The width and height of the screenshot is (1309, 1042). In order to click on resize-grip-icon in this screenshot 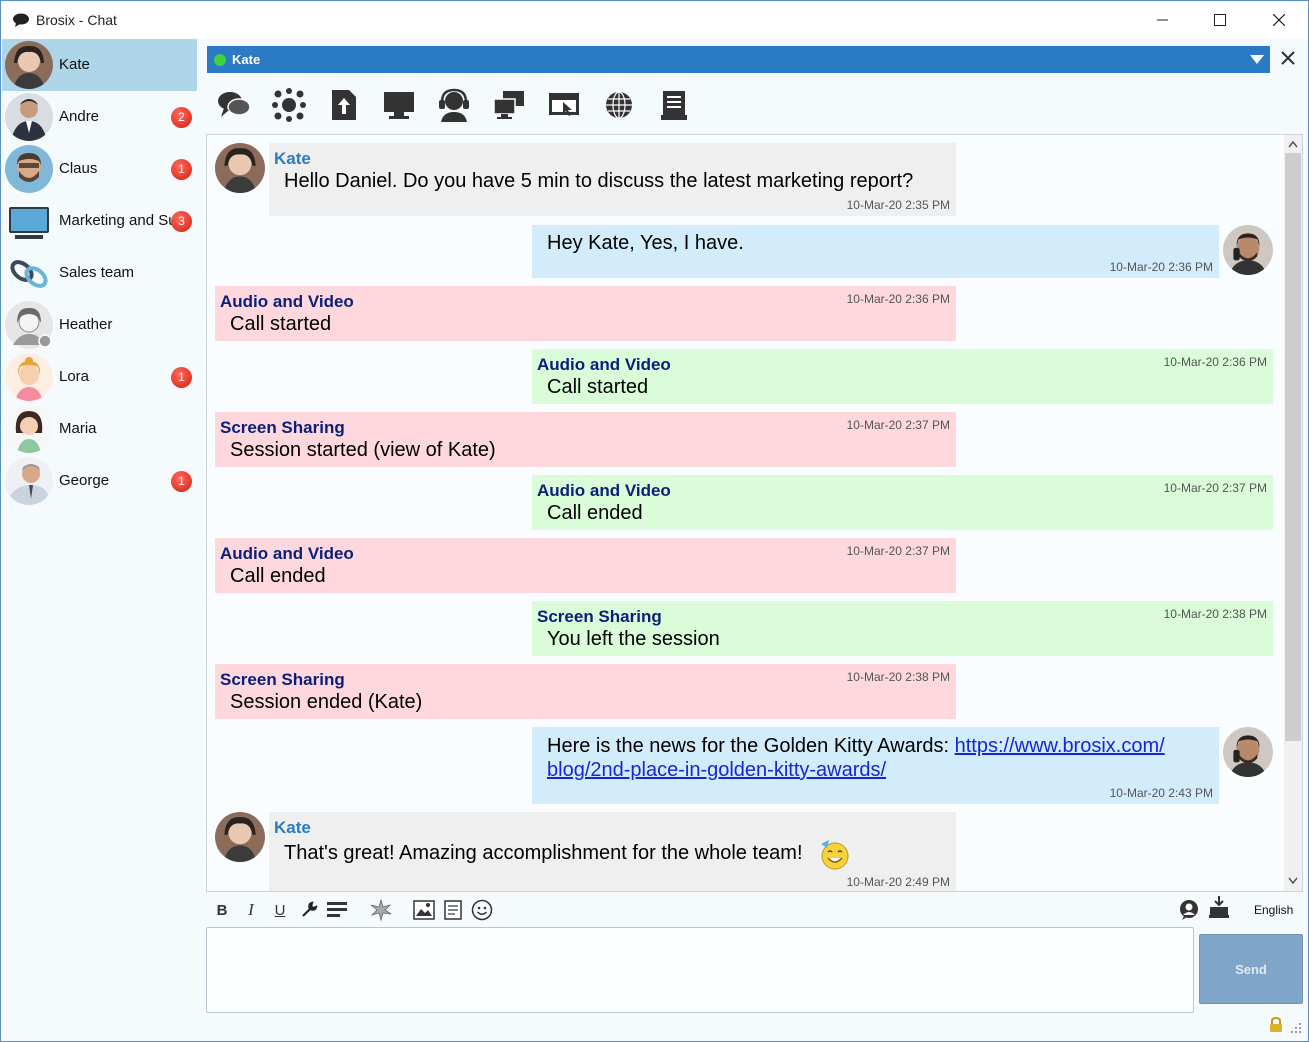, I will do `click(1296, 1028)`.